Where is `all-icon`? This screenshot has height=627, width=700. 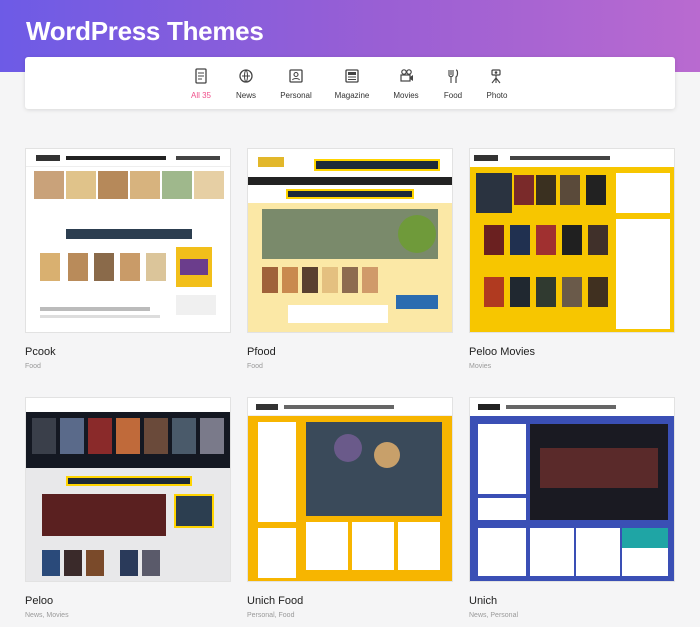 all-icon is located at coordinates (201, 76).